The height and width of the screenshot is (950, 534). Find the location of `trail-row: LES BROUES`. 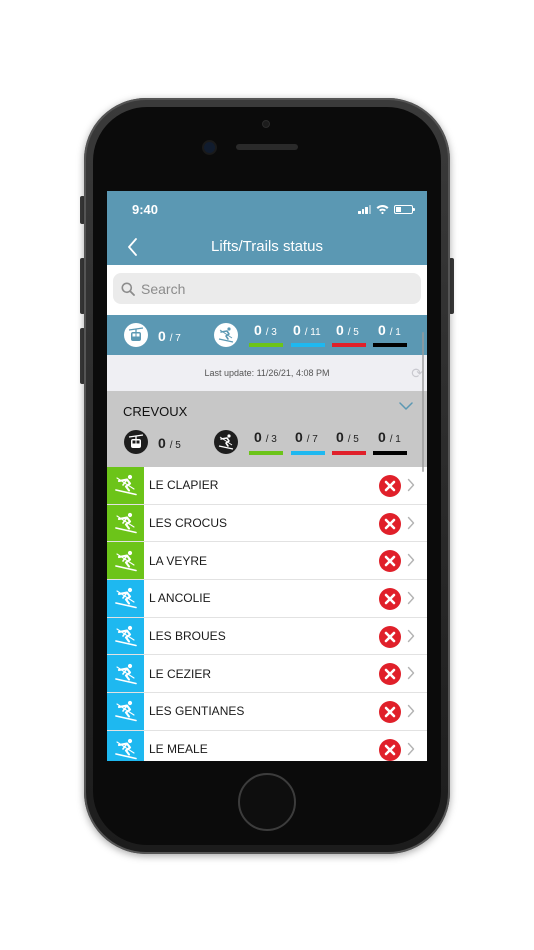

trail-row: LES BROUES is located at coordinates (267, 636).